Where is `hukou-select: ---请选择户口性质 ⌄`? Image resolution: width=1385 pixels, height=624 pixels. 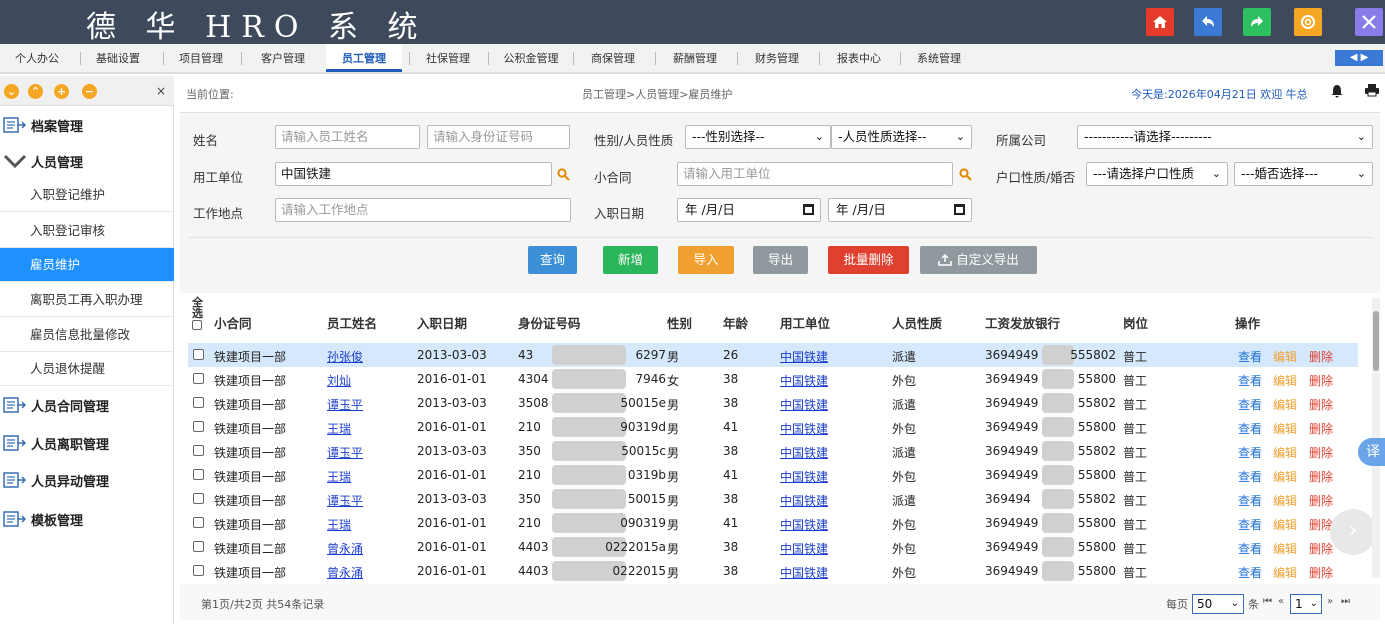 hukou-select: ---请选择户口性质 ⌄ is located at coordinates (1157, 174).